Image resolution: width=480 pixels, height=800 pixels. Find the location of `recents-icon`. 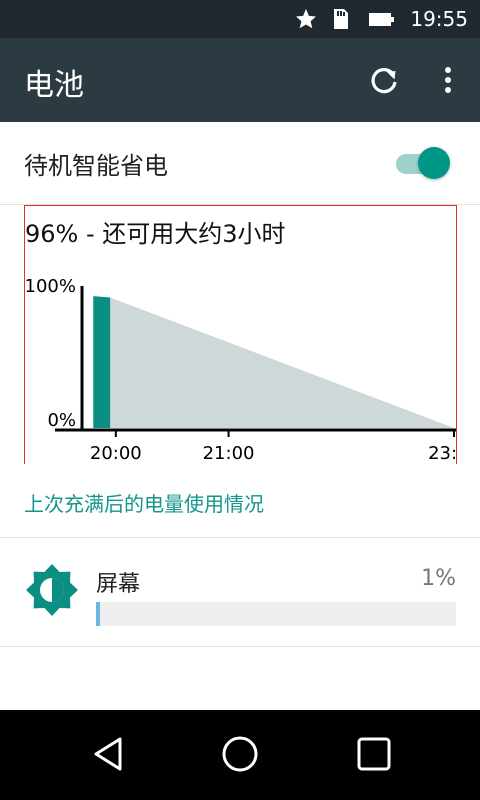

recents-icon is located at coordinates (374, 754).